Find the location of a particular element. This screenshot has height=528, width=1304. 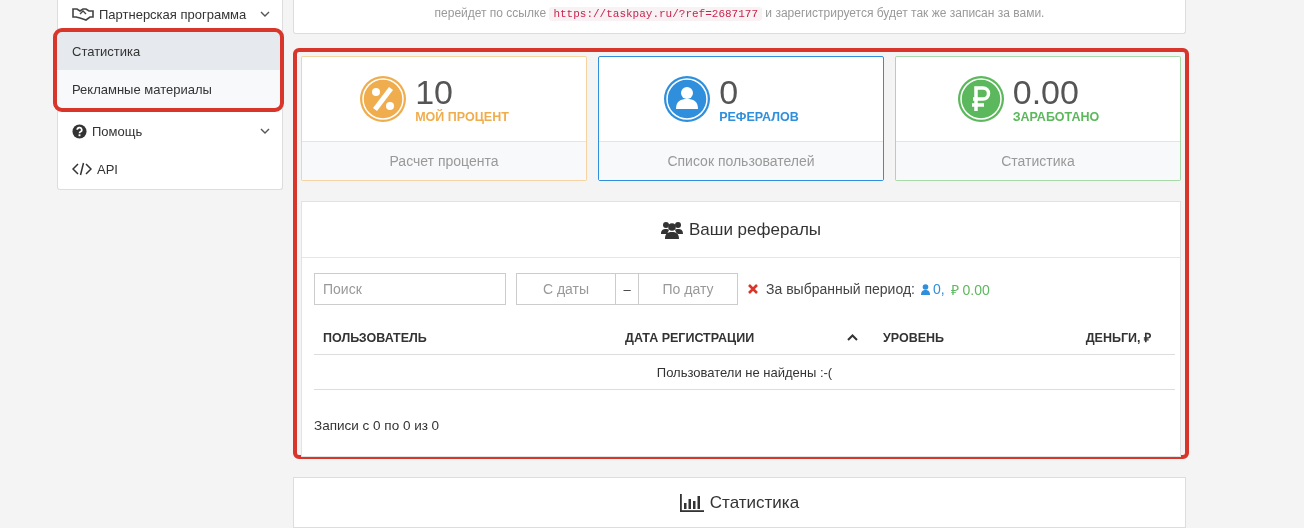

sidebar-label: Помощь is located at coordinates (118, 131).